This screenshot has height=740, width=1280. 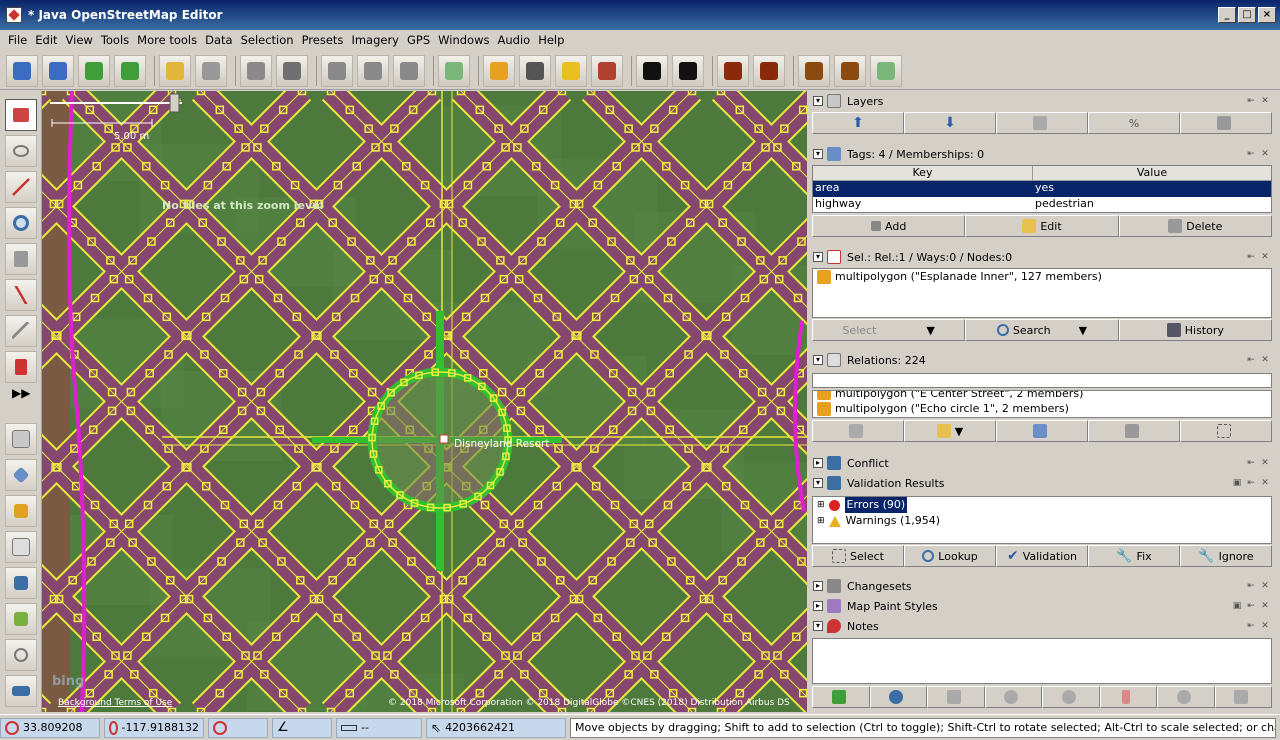 I want to click on table-row: highway pedestrian, so click(x=1042, y=205).